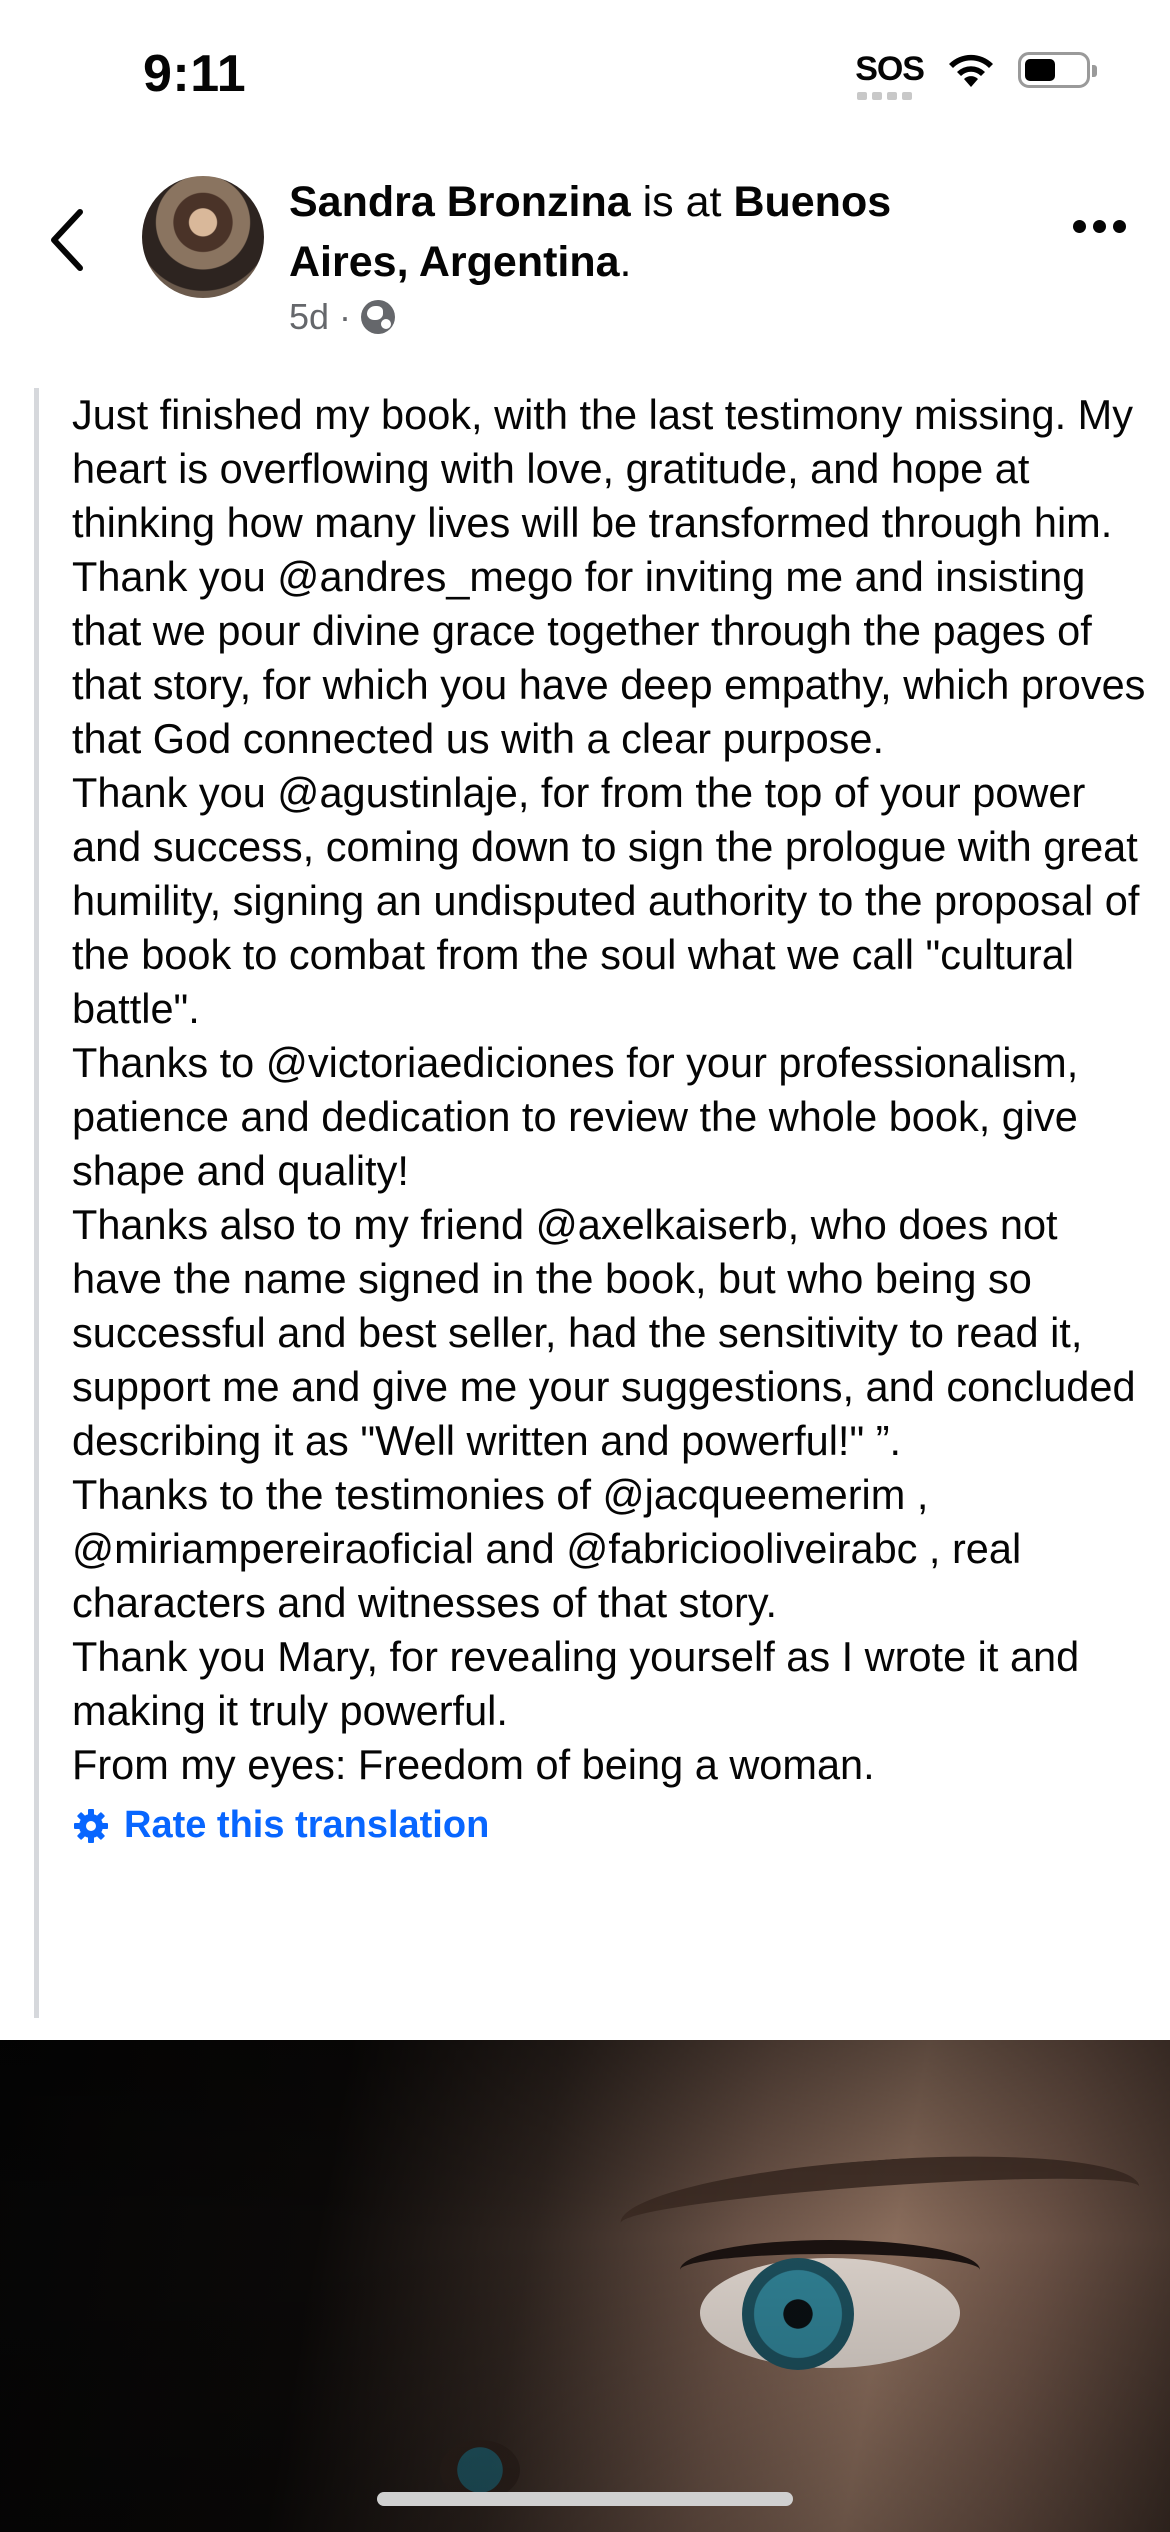 The width and height of the screenshot is (1170, 2532). I want to click on post-timestamp: 5d, so click(309, 317).